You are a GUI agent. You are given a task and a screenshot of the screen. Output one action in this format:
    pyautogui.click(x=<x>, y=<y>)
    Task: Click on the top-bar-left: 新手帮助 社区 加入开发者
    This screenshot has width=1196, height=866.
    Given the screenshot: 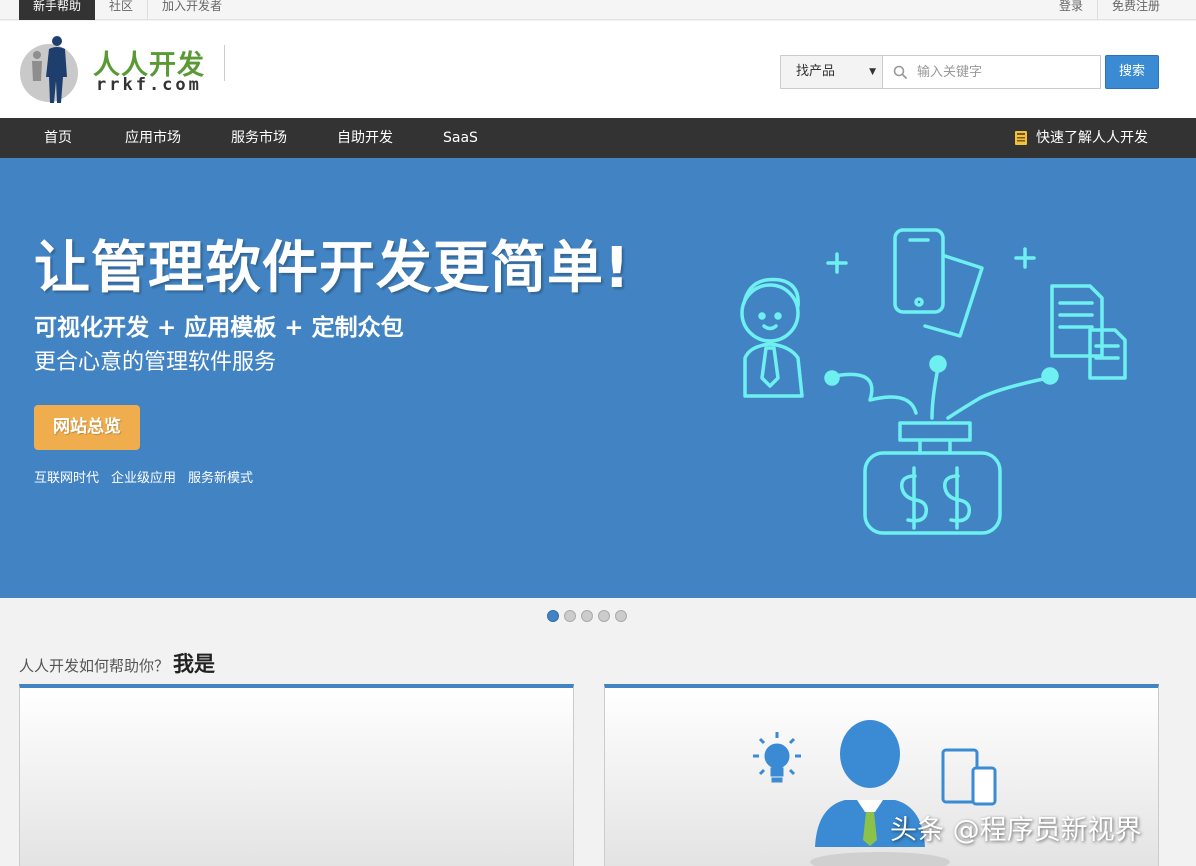 What is the action you would take?
    pyautogui.click(x=127, y=10)
    